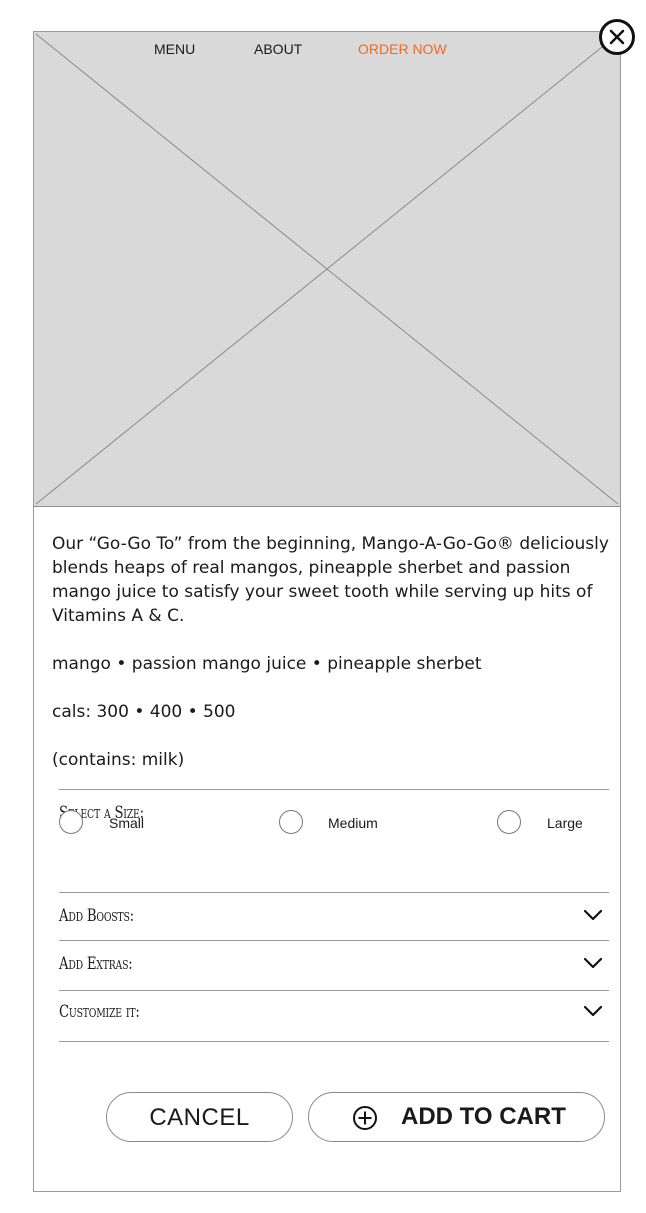 The width and height of the screenshot is (646, 1213). I want to click on close-circle-icon, so click(617, 37).